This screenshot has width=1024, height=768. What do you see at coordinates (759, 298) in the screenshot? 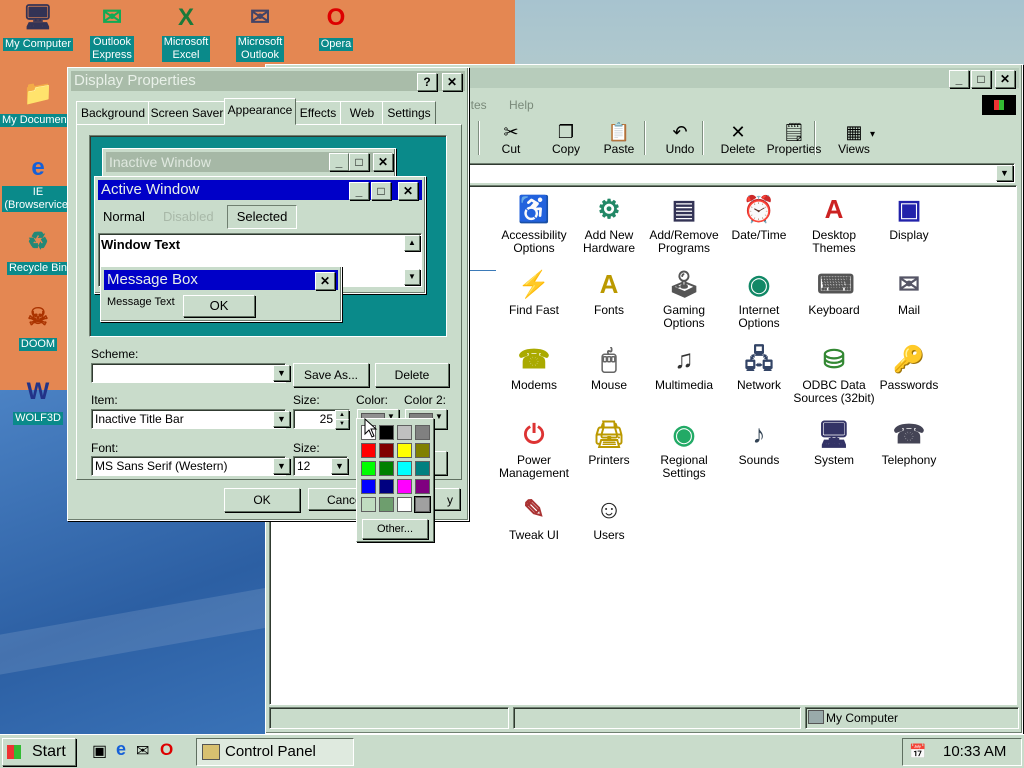
I see `control-panel-item: ◉ Internet Options` at bounding box center [759, 298].